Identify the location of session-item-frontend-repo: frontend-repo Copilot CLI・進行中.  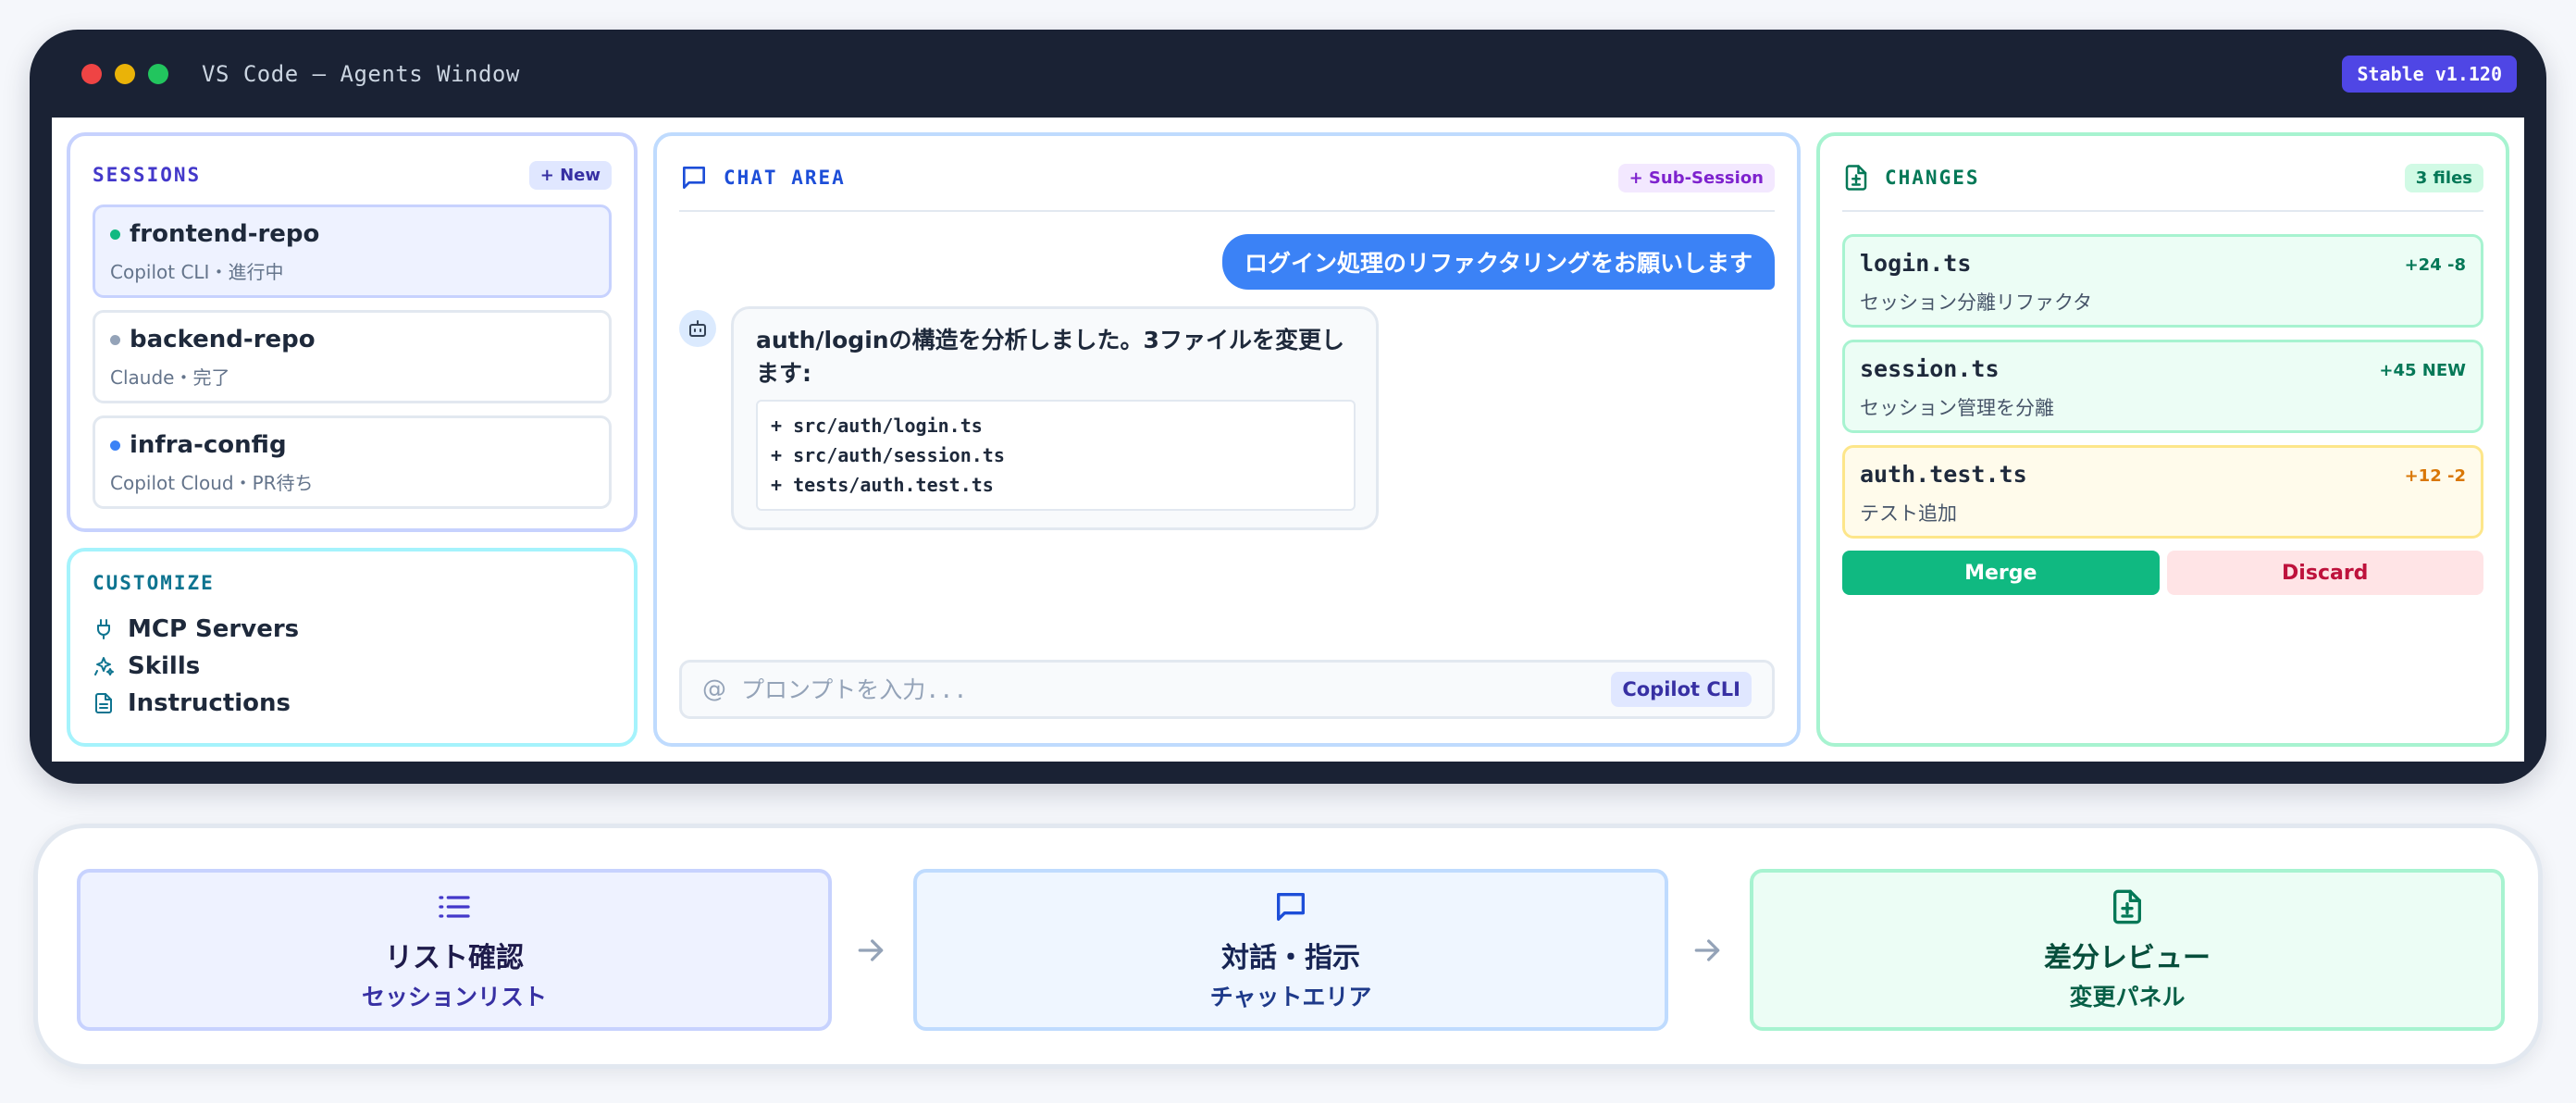
(353, 251).